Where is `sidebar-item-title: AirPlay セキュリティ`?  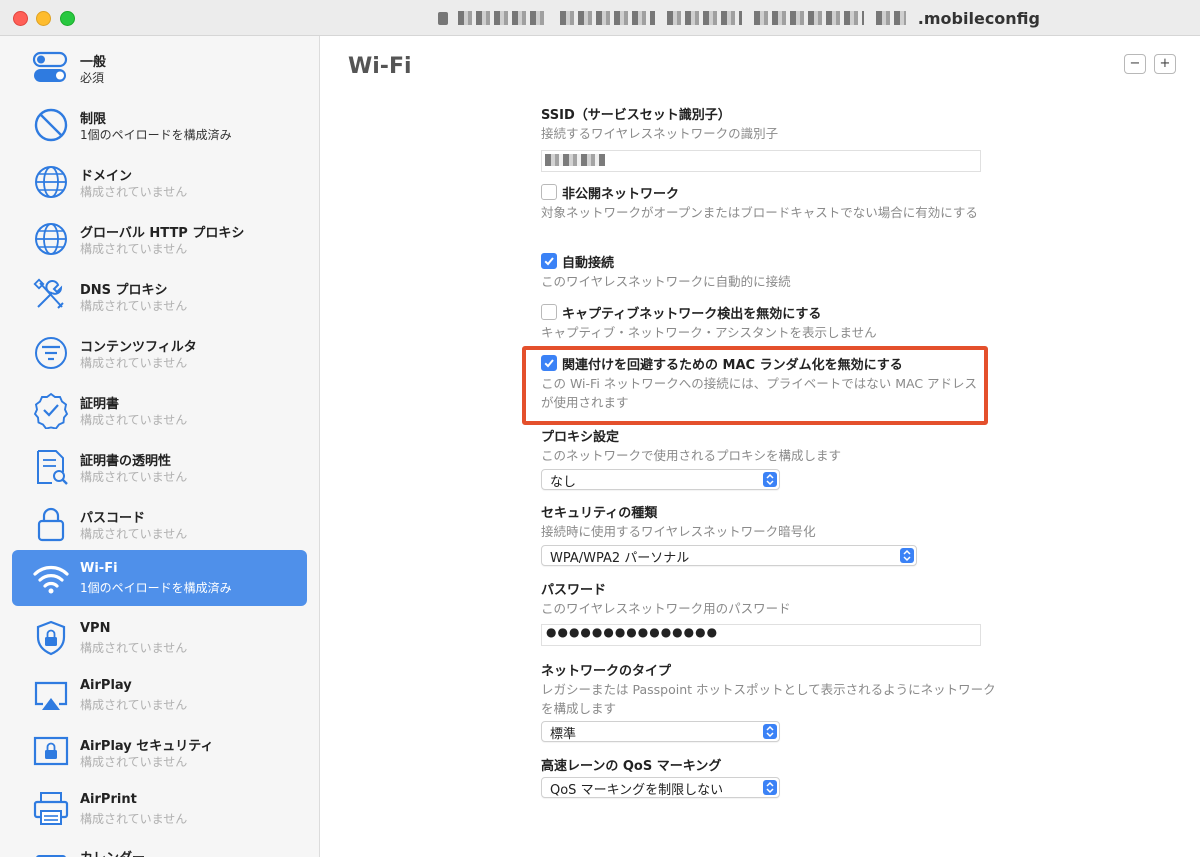 sidebar-item-title: AirPlay セキュリティ is located at coordinates (147, 746).